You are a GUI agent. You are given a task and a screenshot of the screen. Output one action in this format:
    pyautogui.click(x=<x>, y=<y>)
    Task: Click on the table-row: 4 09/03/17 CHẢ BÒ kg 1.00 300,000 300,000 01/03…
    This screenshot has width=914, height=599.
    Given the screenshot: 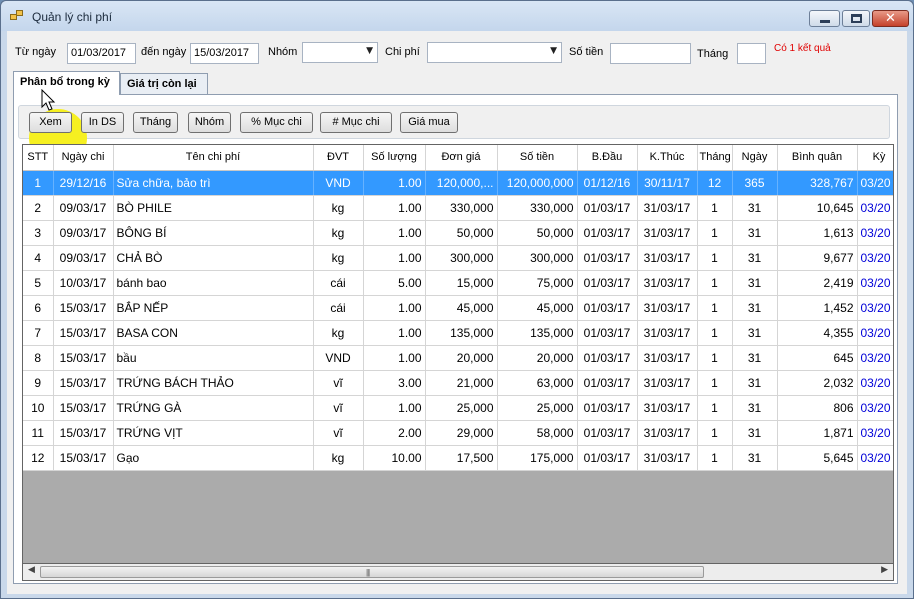 What is the action you would take?
    pyautogui.click(x=458, y=258)
    